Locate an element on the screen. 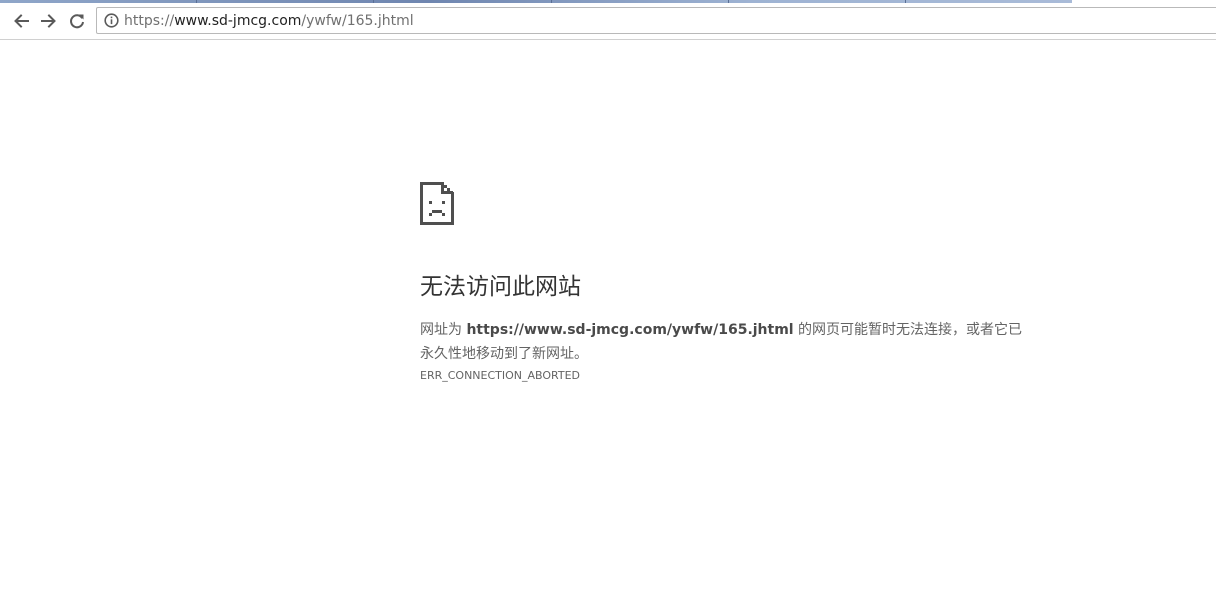  error-code: ERR_CONNECTION_ABORTED is located at coordinates (500, 375).